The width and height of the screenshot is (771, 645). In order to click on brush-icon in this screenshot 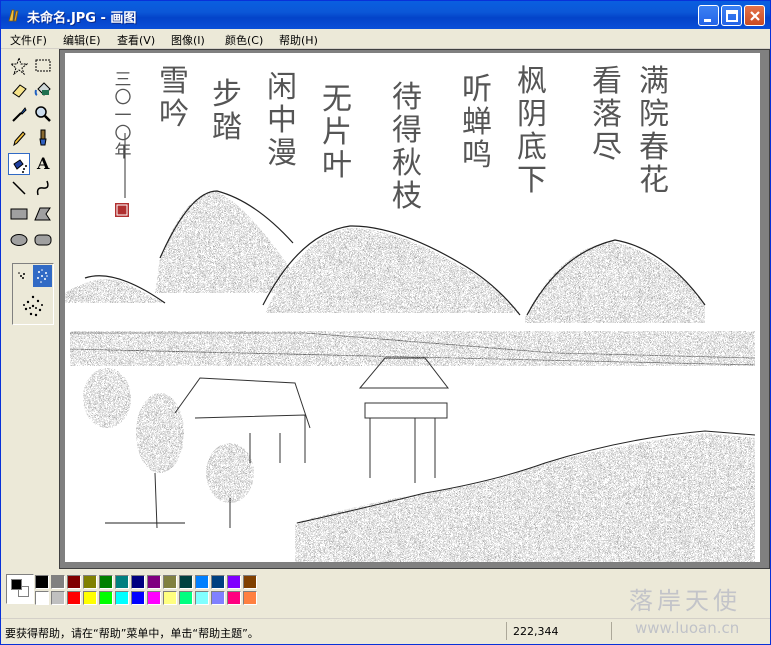, I will do `click(43, 137)`.